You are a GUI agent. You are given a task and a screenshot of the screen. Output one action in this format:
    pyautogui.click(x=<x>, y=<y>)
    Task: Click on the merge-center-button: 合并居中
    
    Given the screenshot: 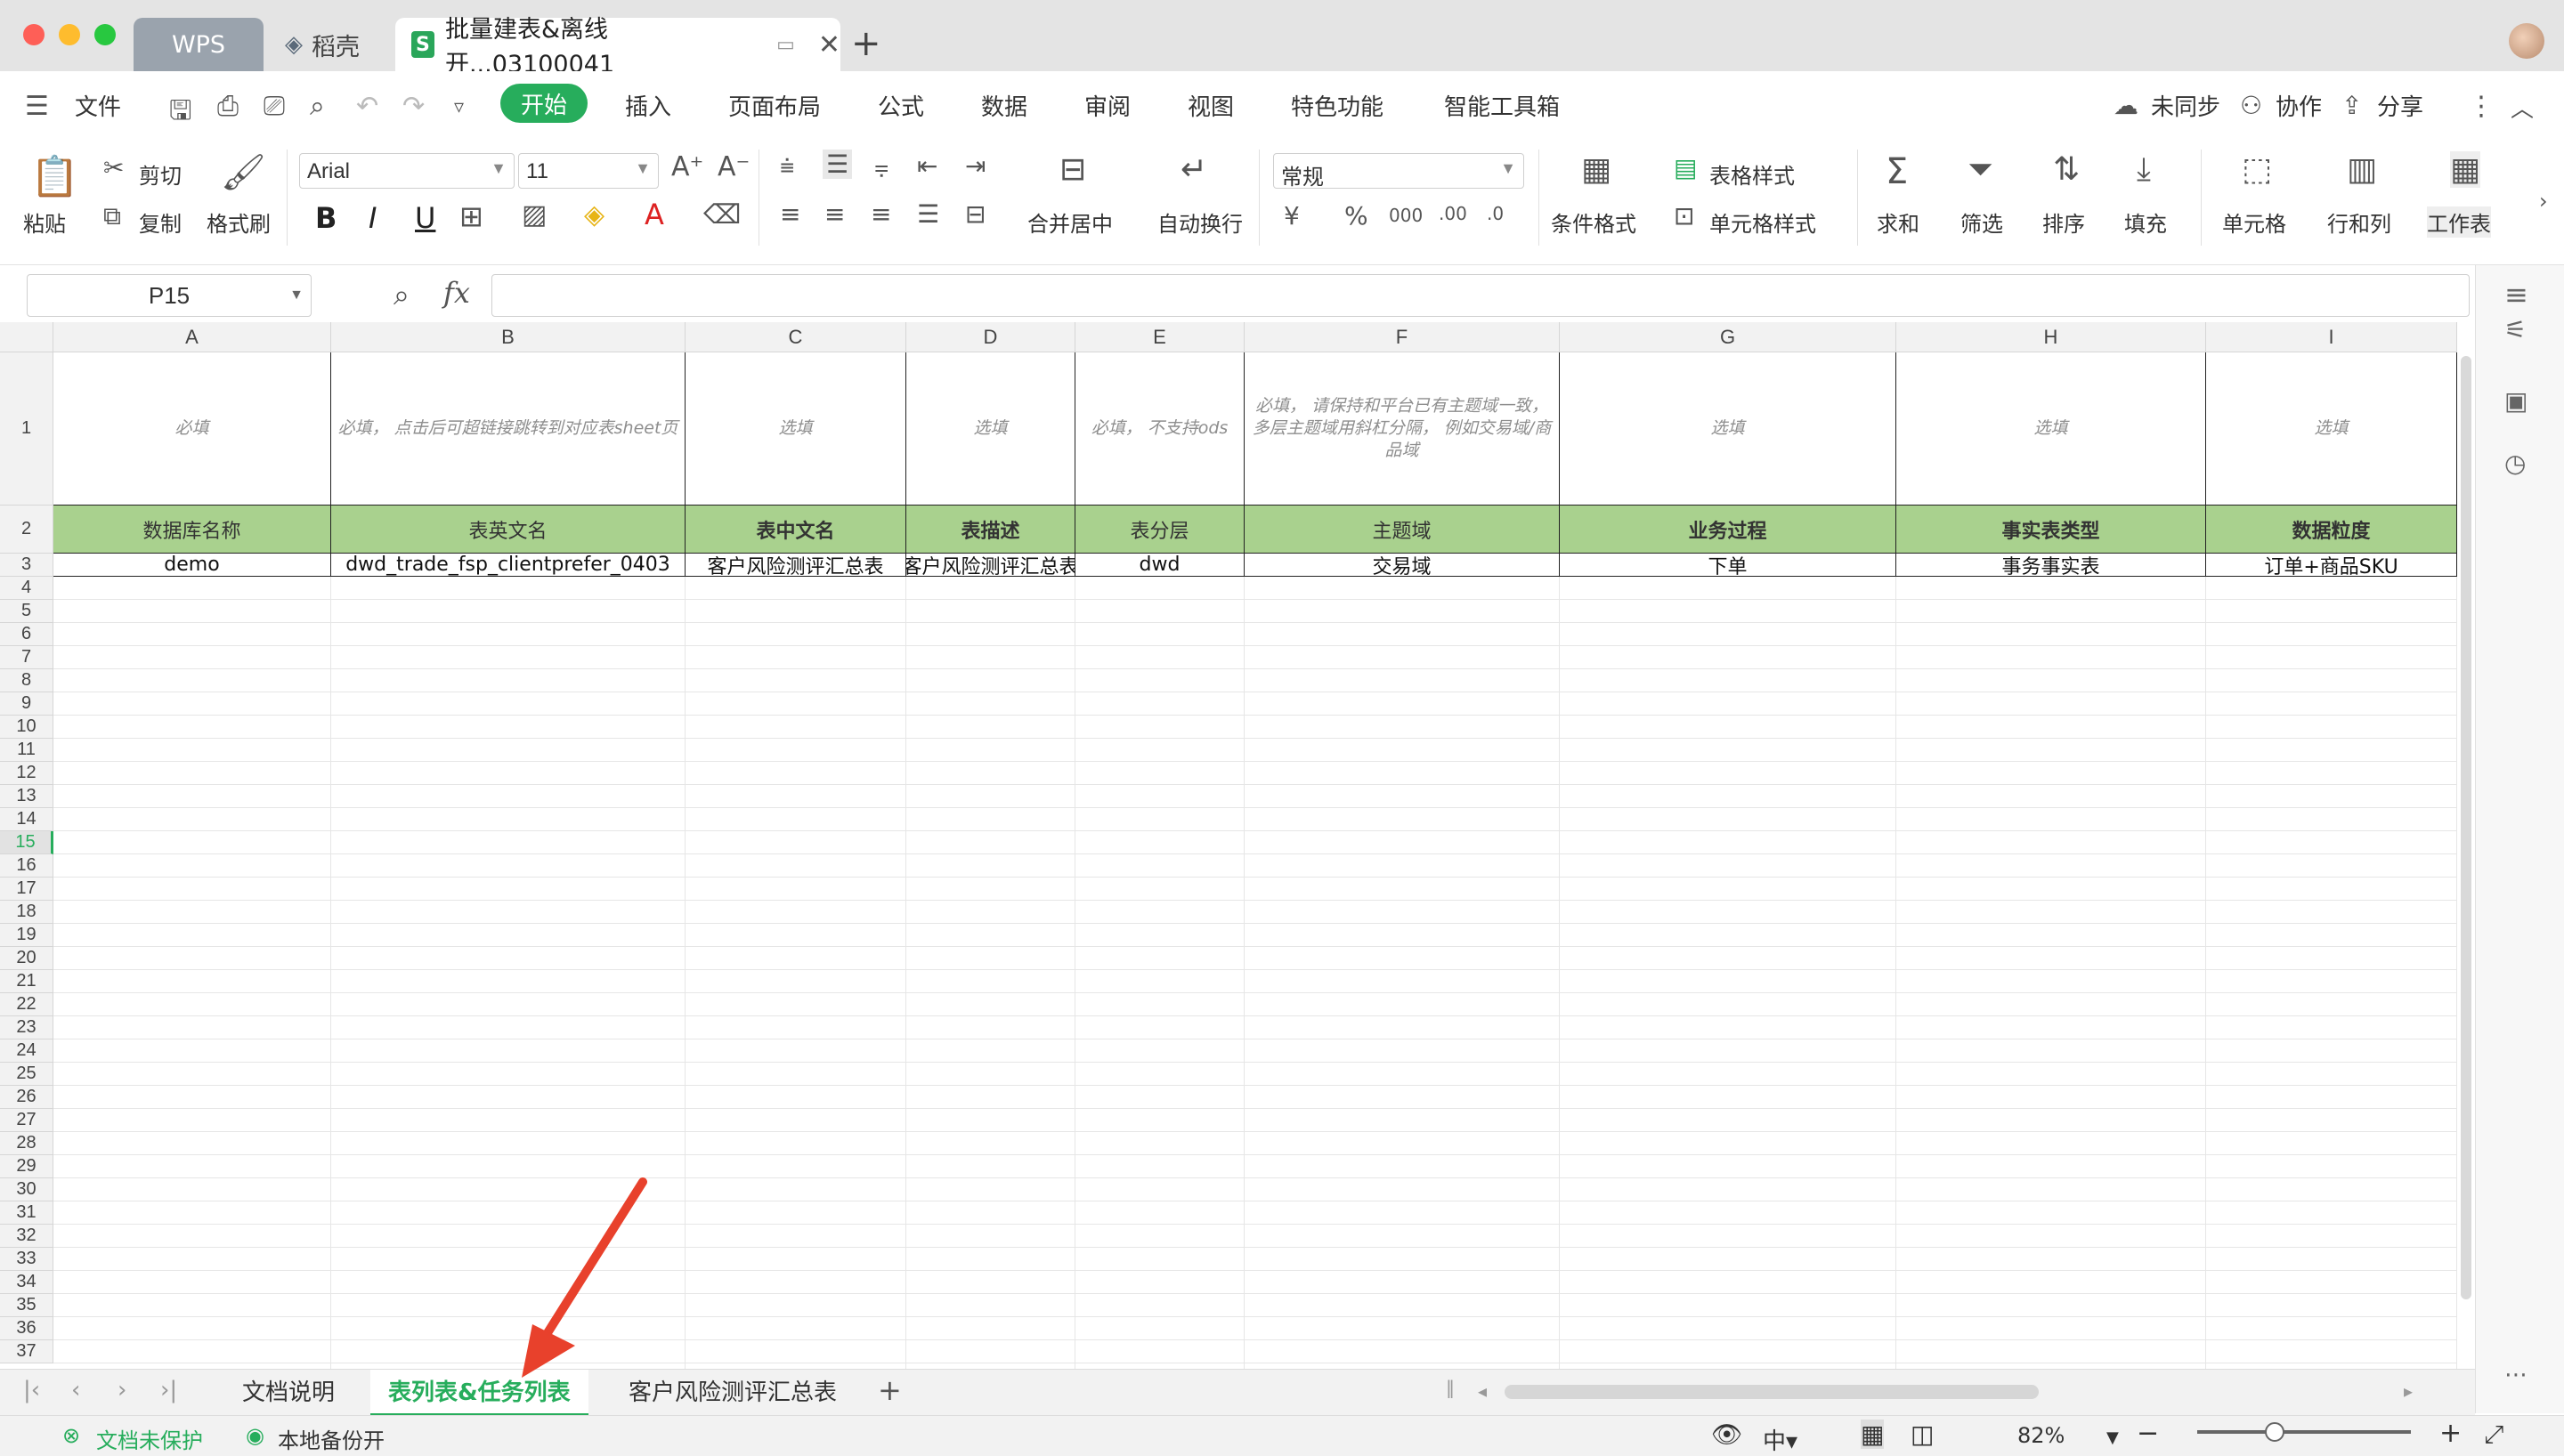 What is the action you would take?
    pyautogui.click(x=1070, y=222)
    